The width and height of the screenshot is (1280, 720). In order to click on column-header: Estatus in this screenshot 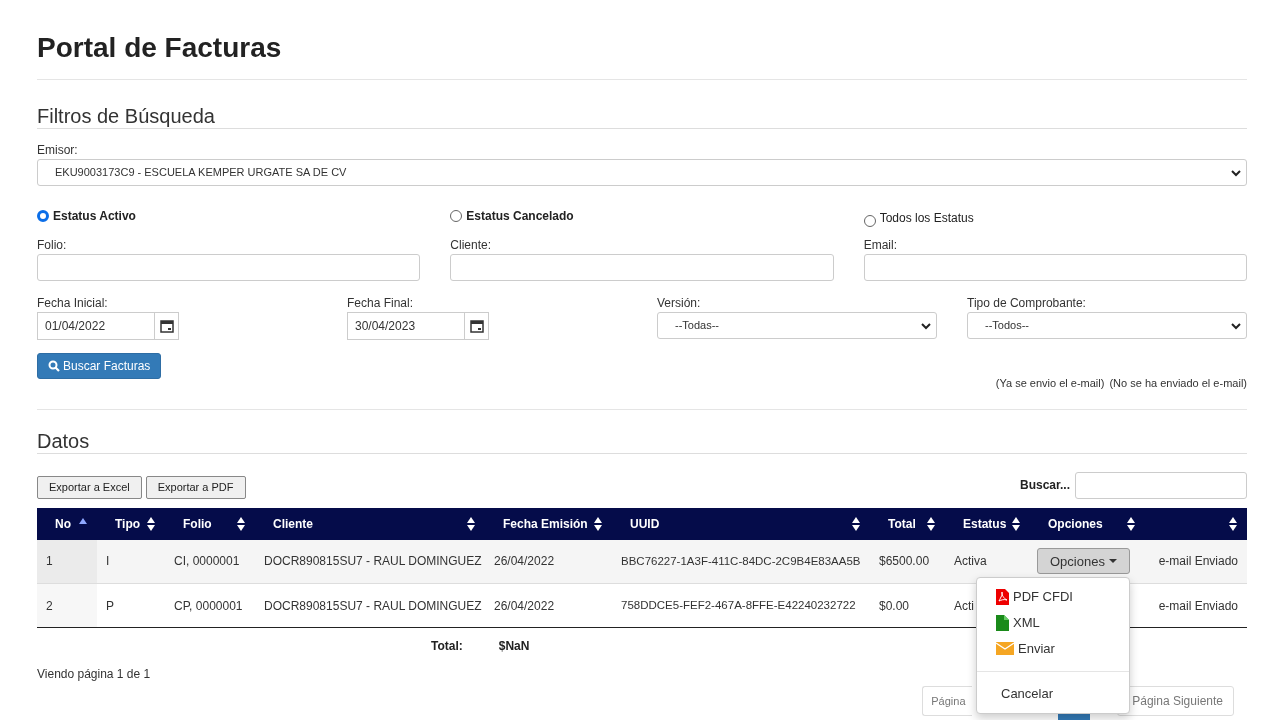, I will do `click(987, 523)`.